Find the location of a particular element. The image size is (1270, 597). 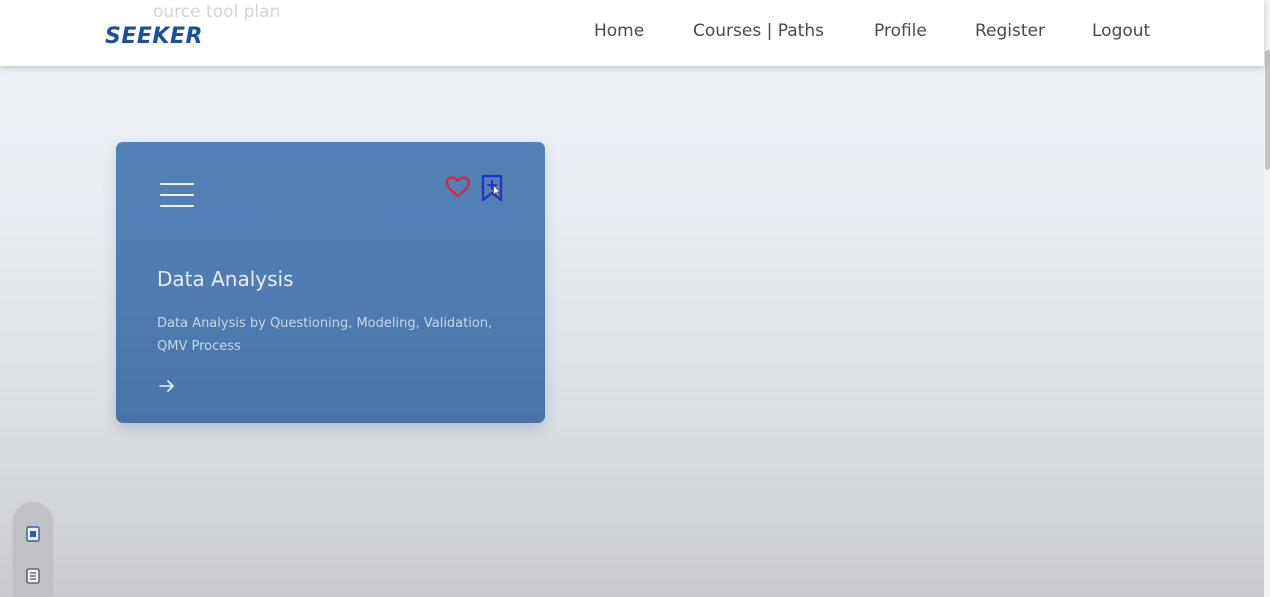

seeker-logo: SEEKER is located at coordinates (154, 37).